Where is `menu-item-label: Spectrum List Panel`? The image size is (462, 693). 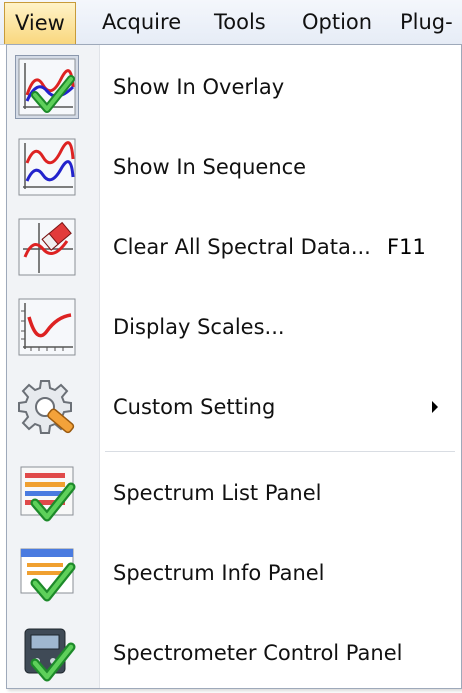 menu-item-label: Spectrum List Panel is located at coordinates (217, 493).